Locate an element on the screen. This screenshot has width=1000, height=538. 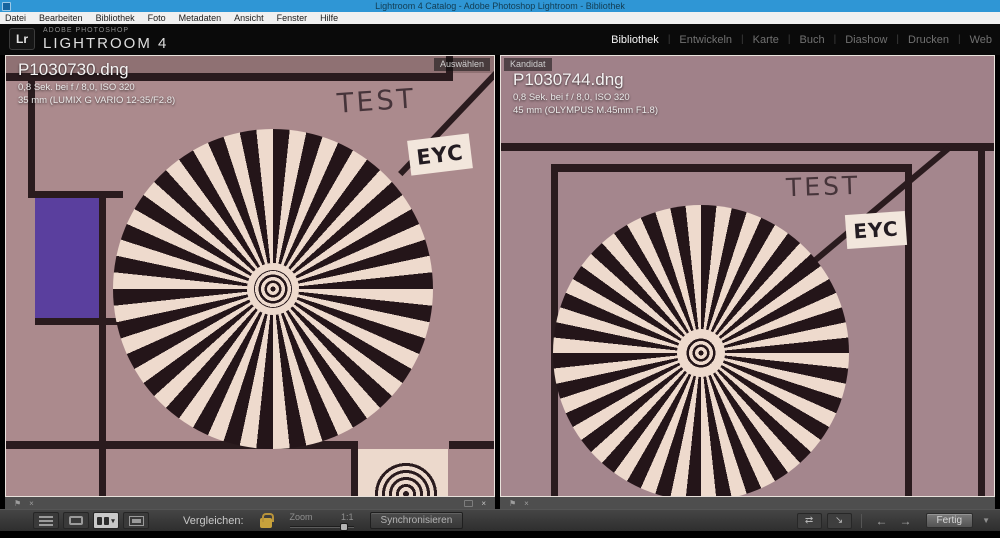
zoom-control: Zoom 1:1 is located at coordinates (321, 521).